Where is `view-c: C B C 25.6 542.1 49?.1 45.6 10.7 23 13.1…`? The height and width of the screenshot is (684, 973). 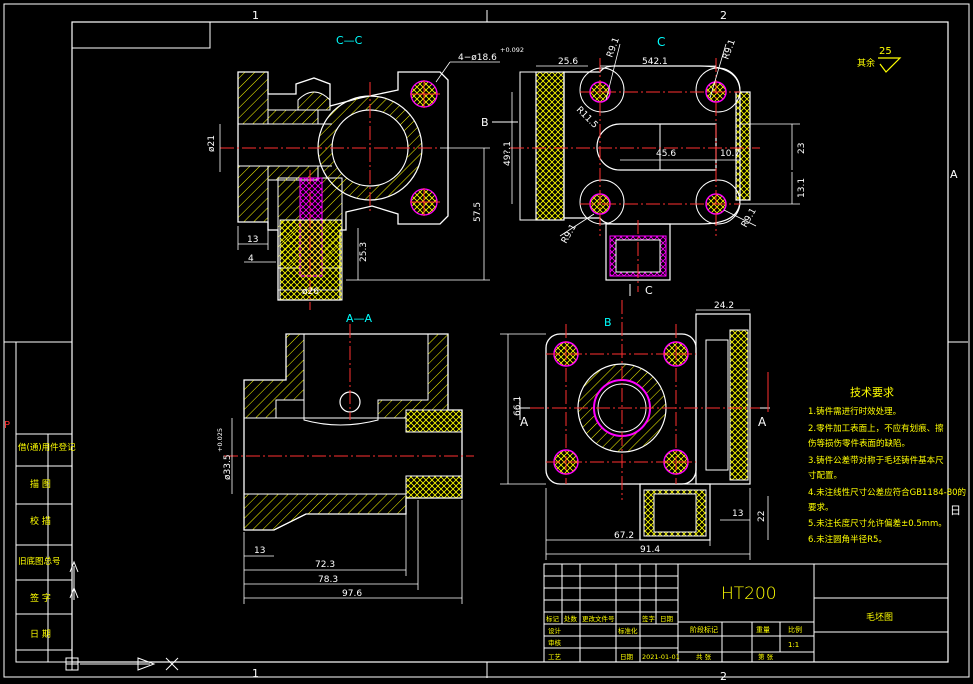 view-c: C B C 25.6 542.1 49?.1 45.6 10.7 23 13.1… is located at coordinates (644, 166).